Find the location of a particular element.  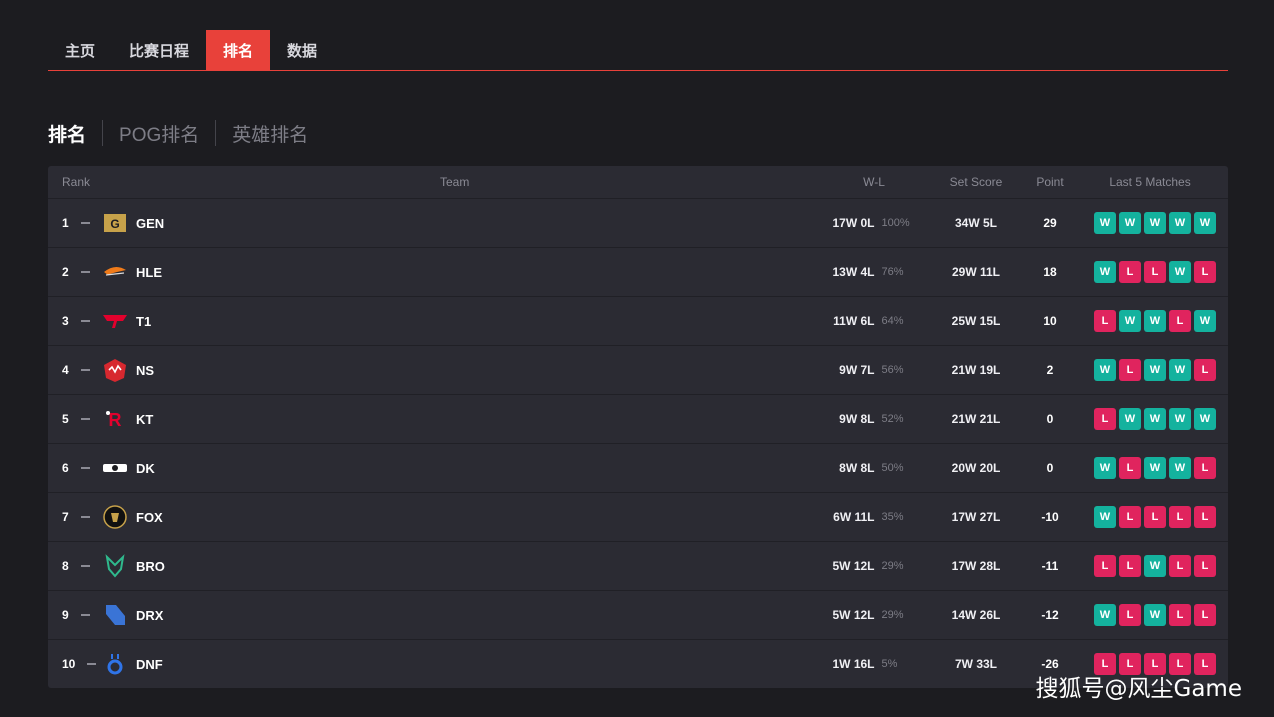

table-row: 3 T1 11W 6L 64% 25W 15L 10 LWWLW is located at coordinates (638, 321).